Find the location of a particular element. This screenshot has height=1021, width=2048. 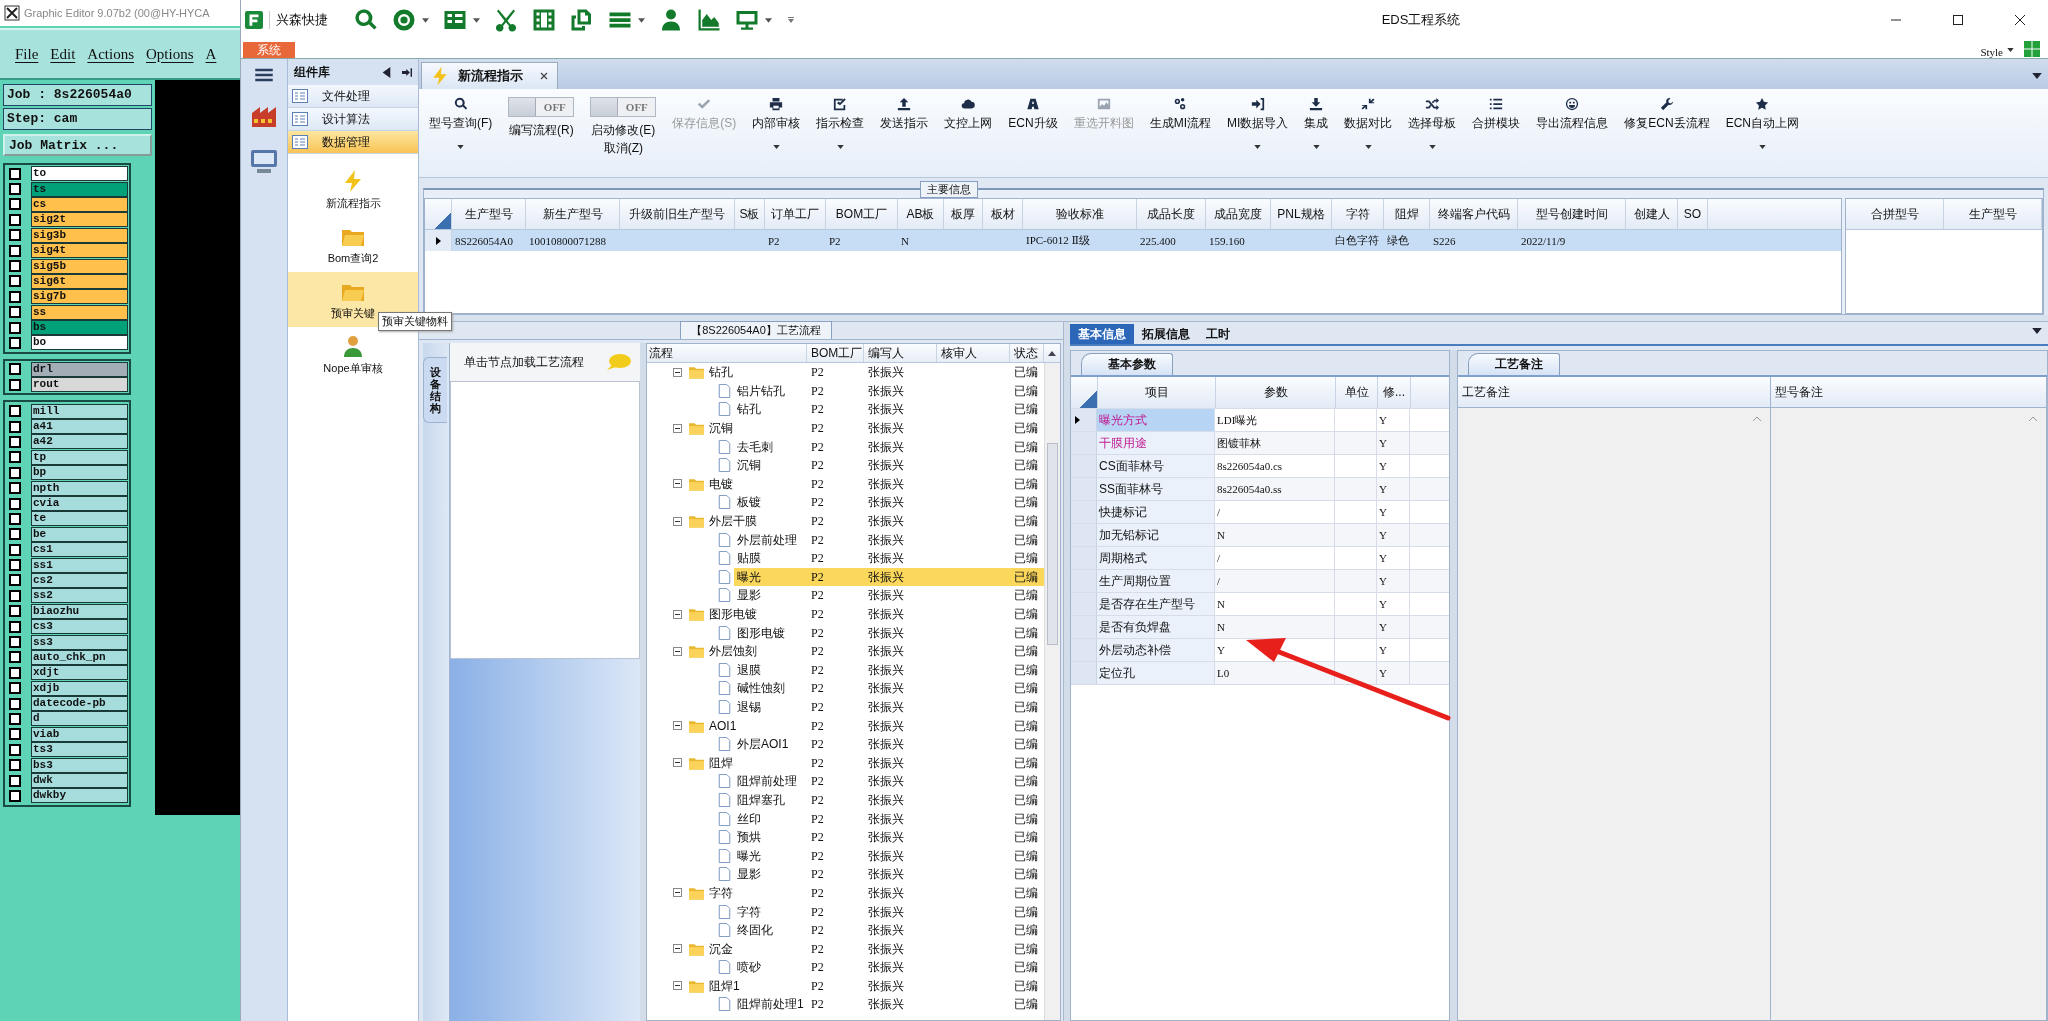

tree-node: 曝光 is located at coordinates (749, 855).